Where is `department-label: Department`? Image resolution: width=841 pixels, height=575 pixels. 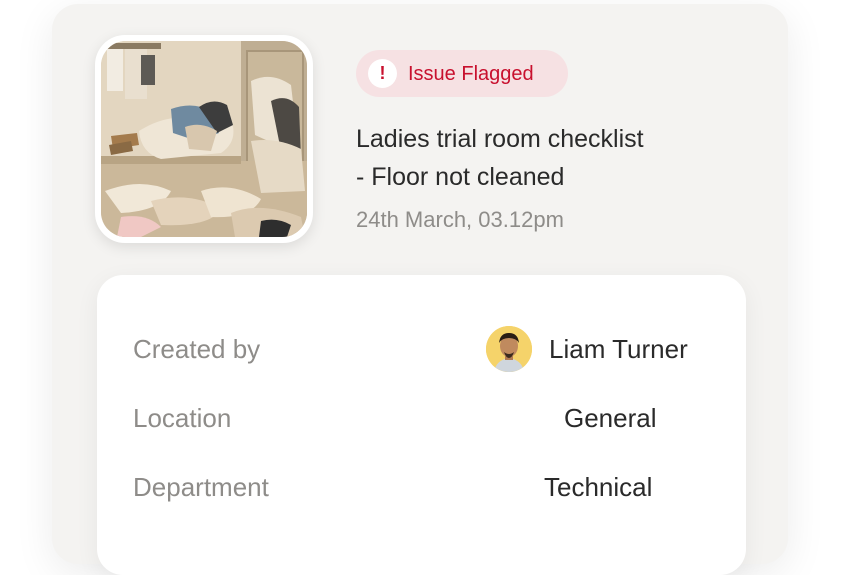 department-label: Department is located at coordinates (201, 487).